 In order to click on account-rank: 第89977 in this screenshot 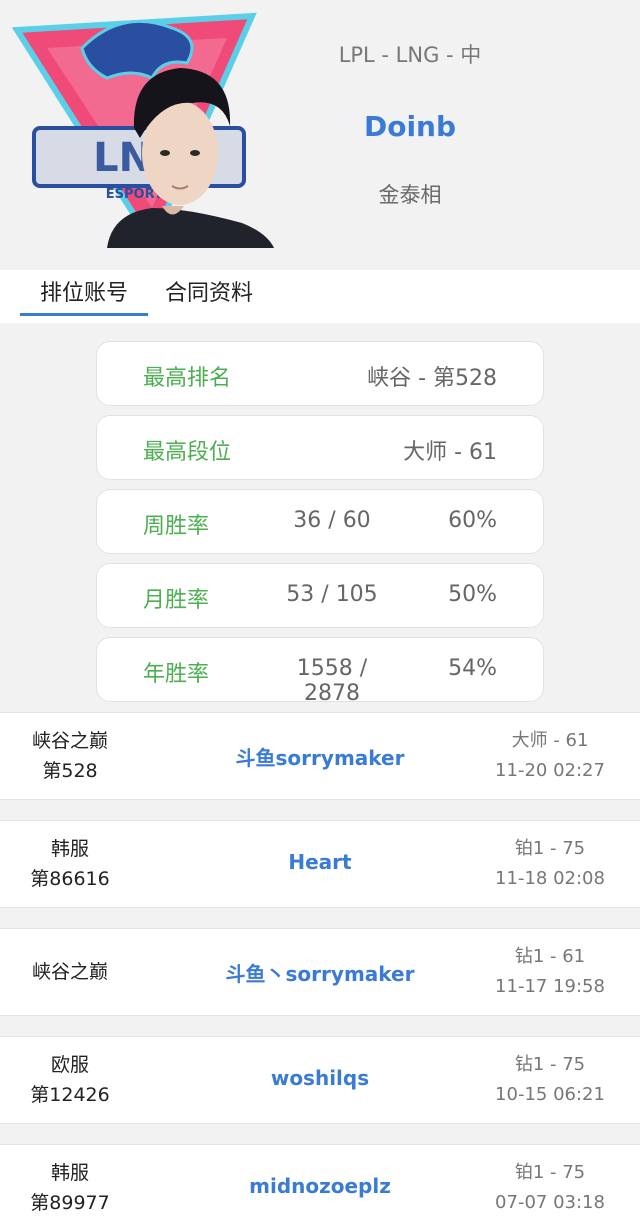, I will do `click(70, 1203)`.